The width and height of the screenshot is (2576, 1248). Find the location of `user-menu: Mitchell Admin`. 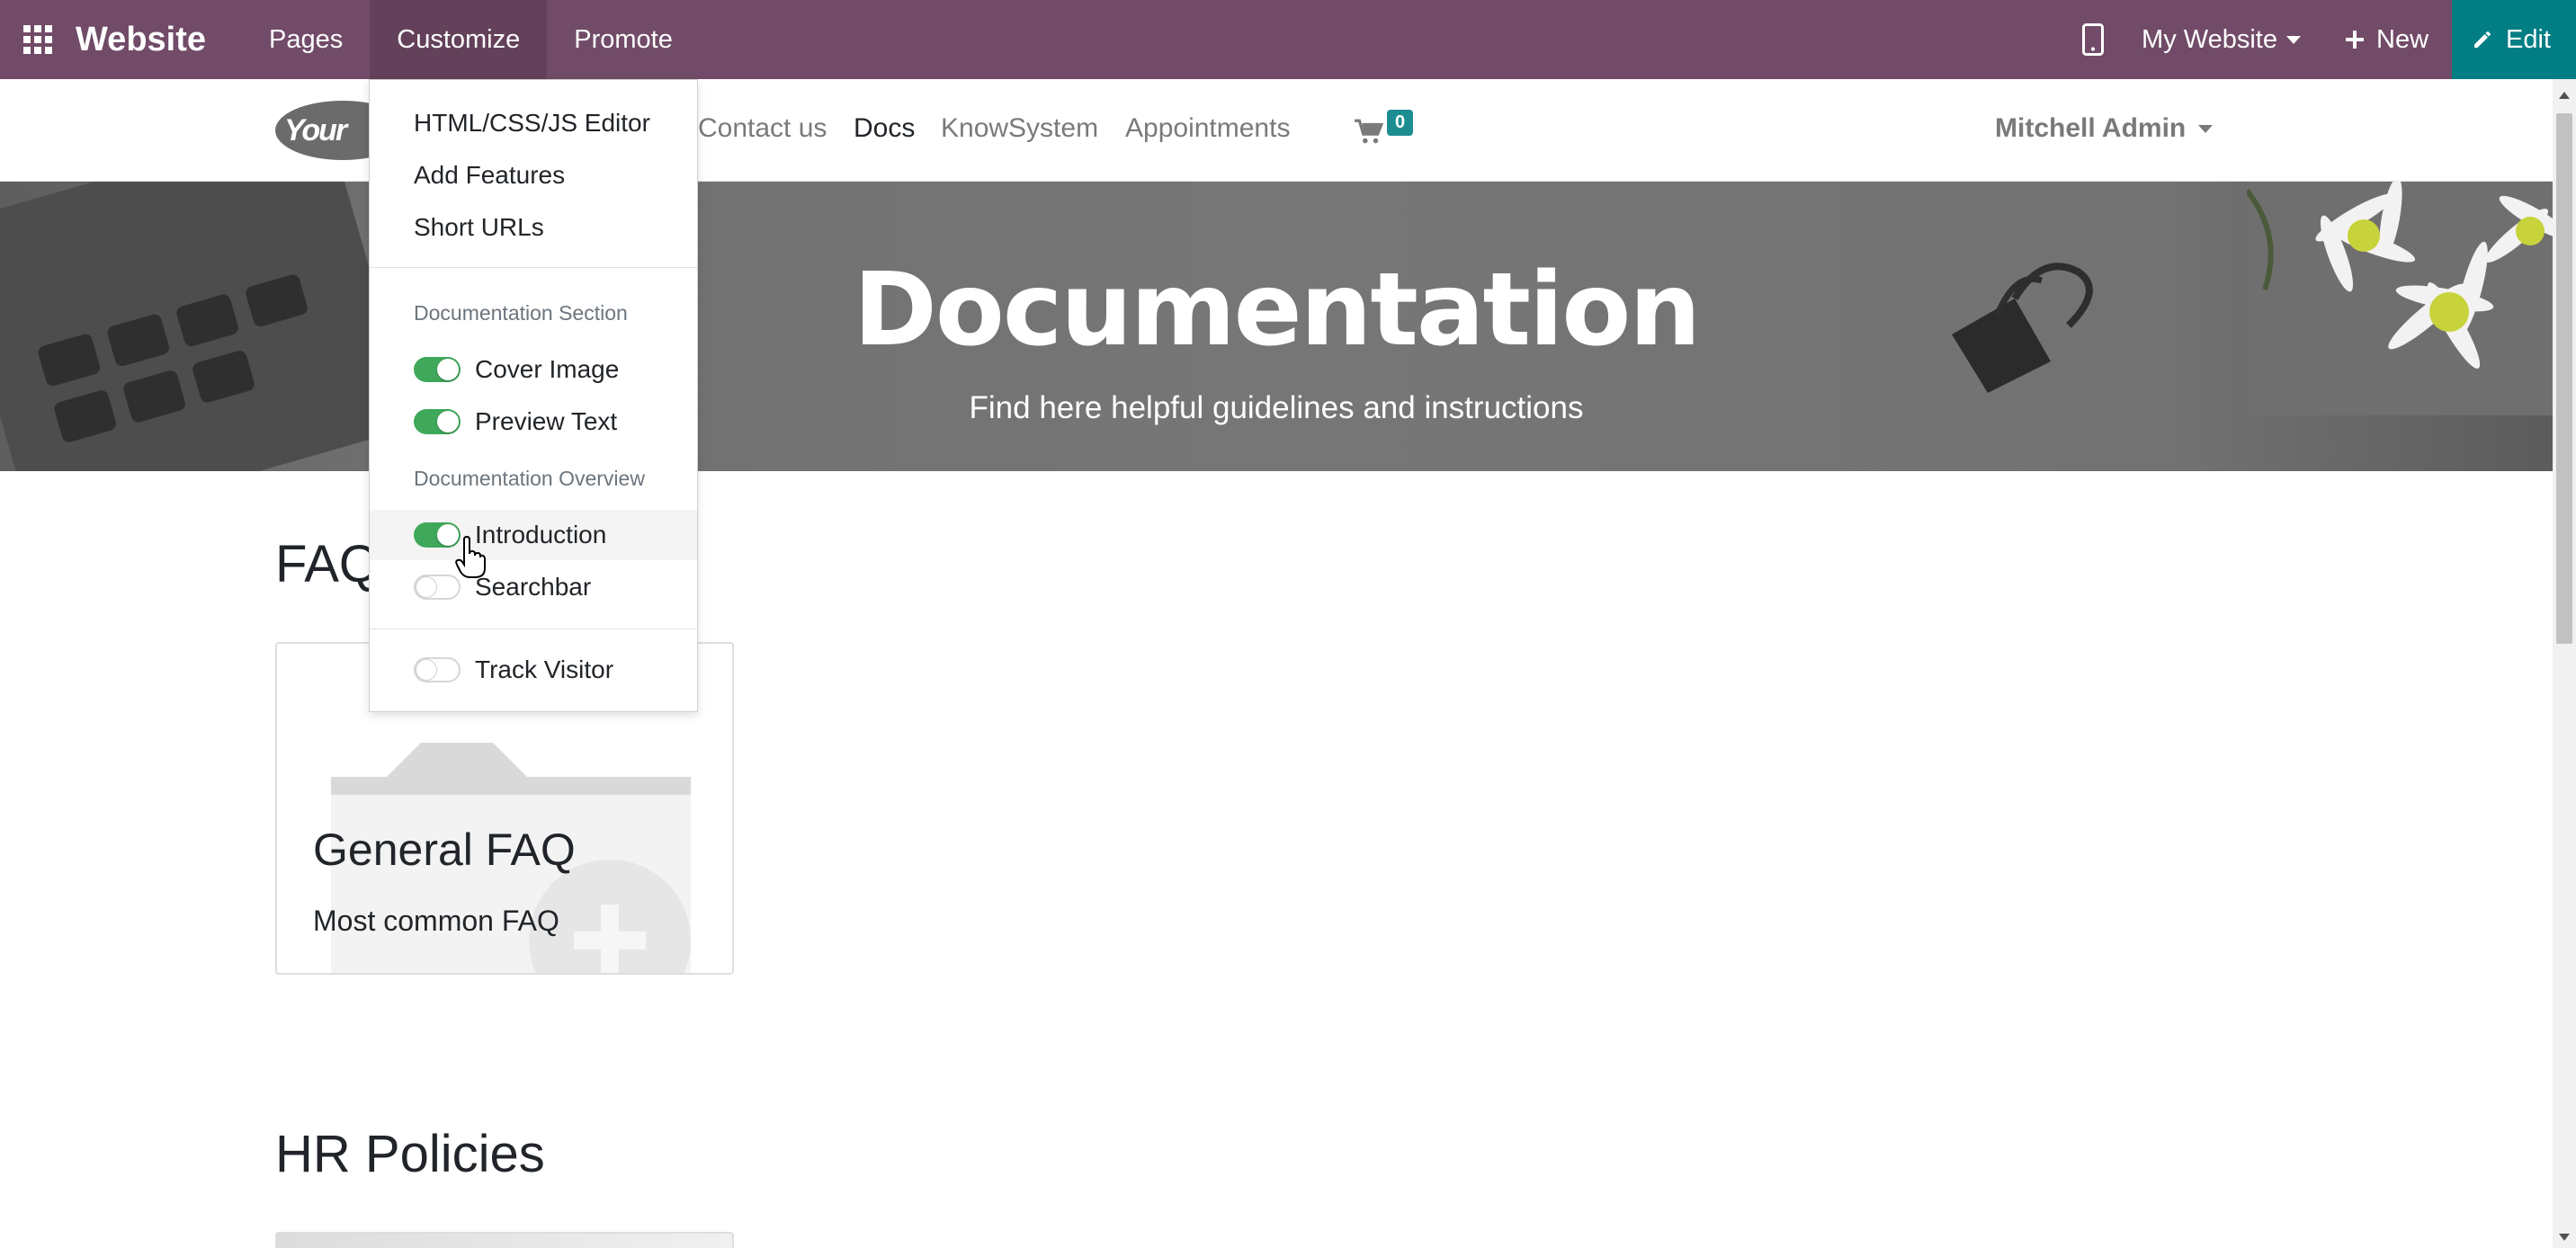

user-menu: Mitchell Admin is located at coordinates (2104, 128).